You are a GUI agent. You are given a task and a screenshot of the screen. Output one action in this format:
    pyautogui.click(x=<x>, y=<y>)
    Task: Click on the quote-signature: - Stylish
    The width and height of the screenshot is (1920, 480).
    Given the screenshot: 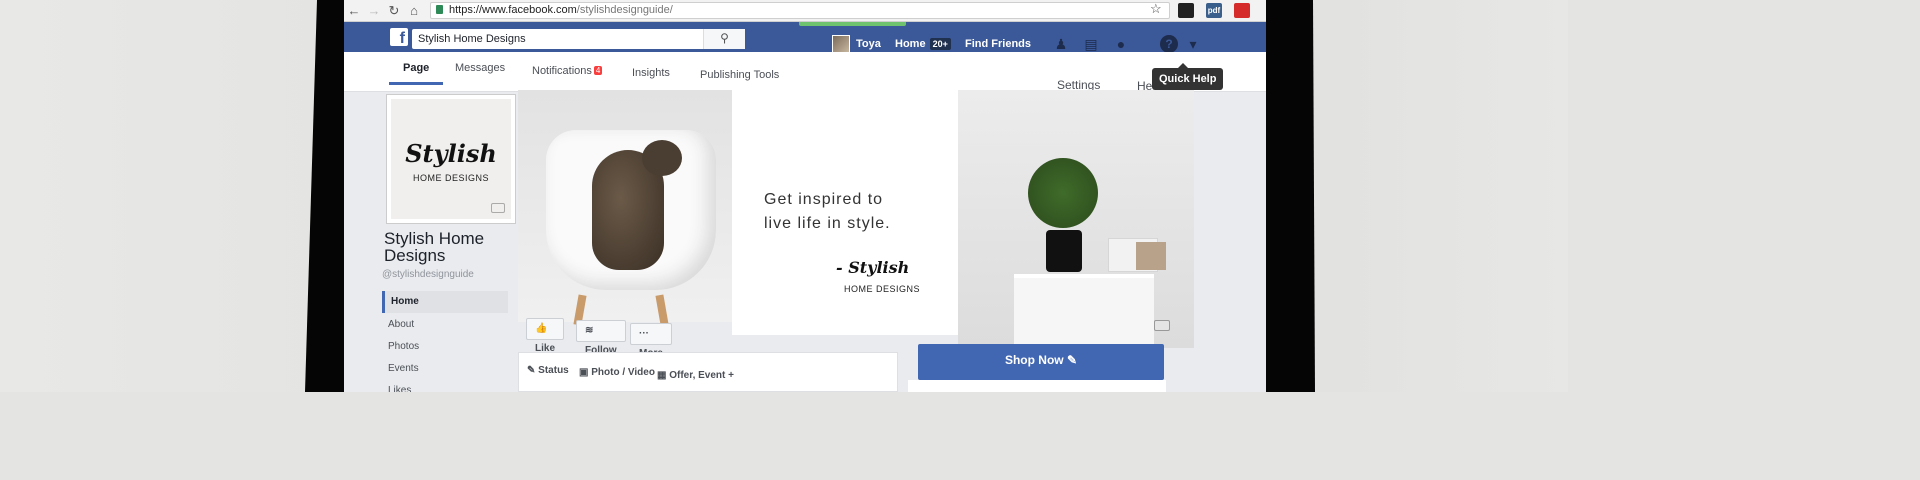 What is the action you would take?
    pyautogui.click(x=873, y=267)
    